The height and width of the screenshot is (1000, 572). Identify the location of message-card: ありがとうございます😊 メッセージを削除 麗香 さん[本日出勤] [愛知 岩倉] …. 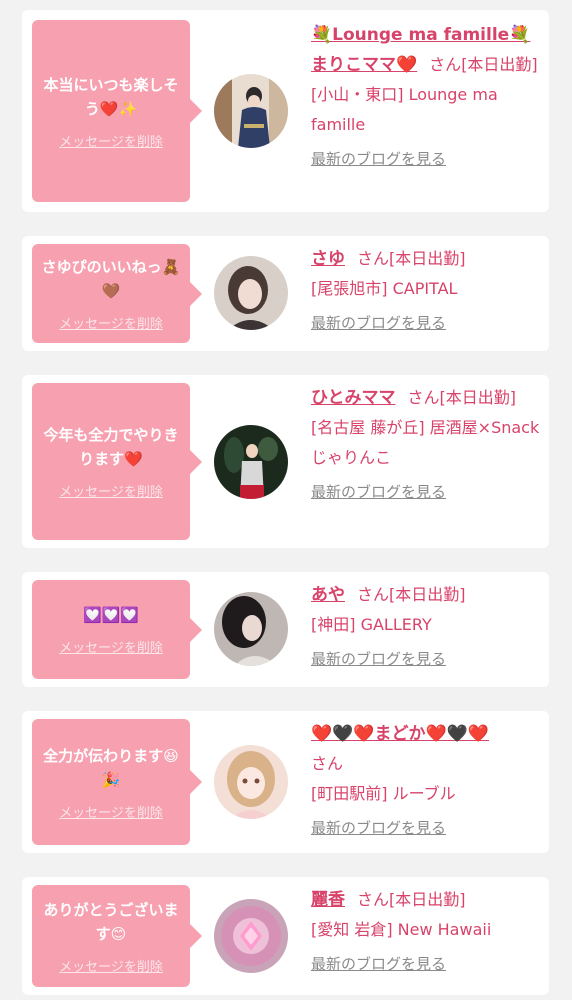
(285, 936).